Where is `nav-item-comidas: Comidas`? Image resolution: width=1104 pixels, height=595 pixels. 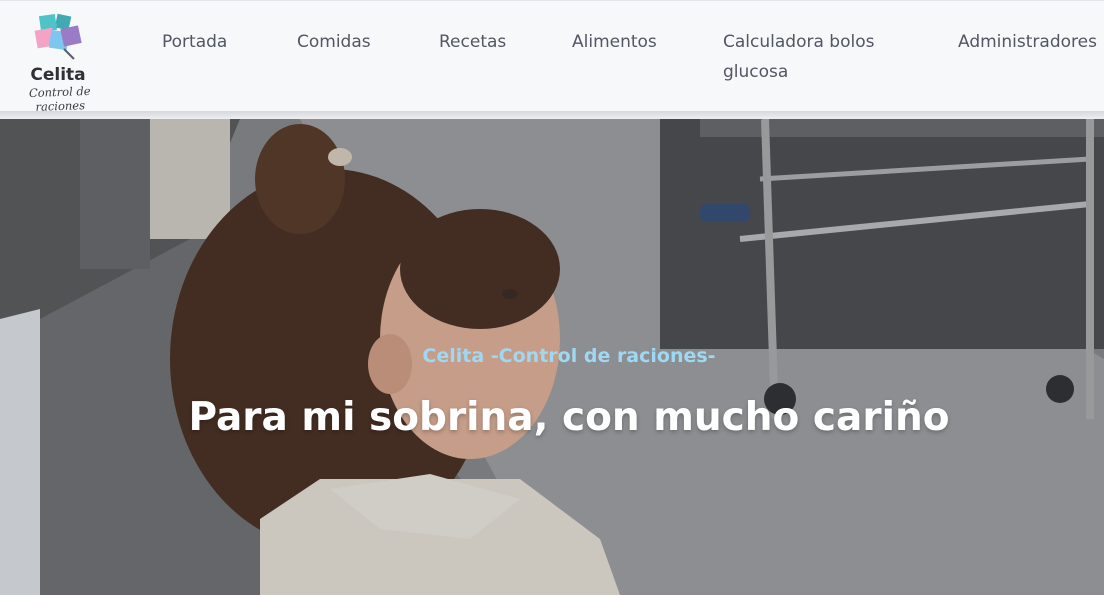 nav-item-comidas: Comidas is located at coordinates (334, 42).